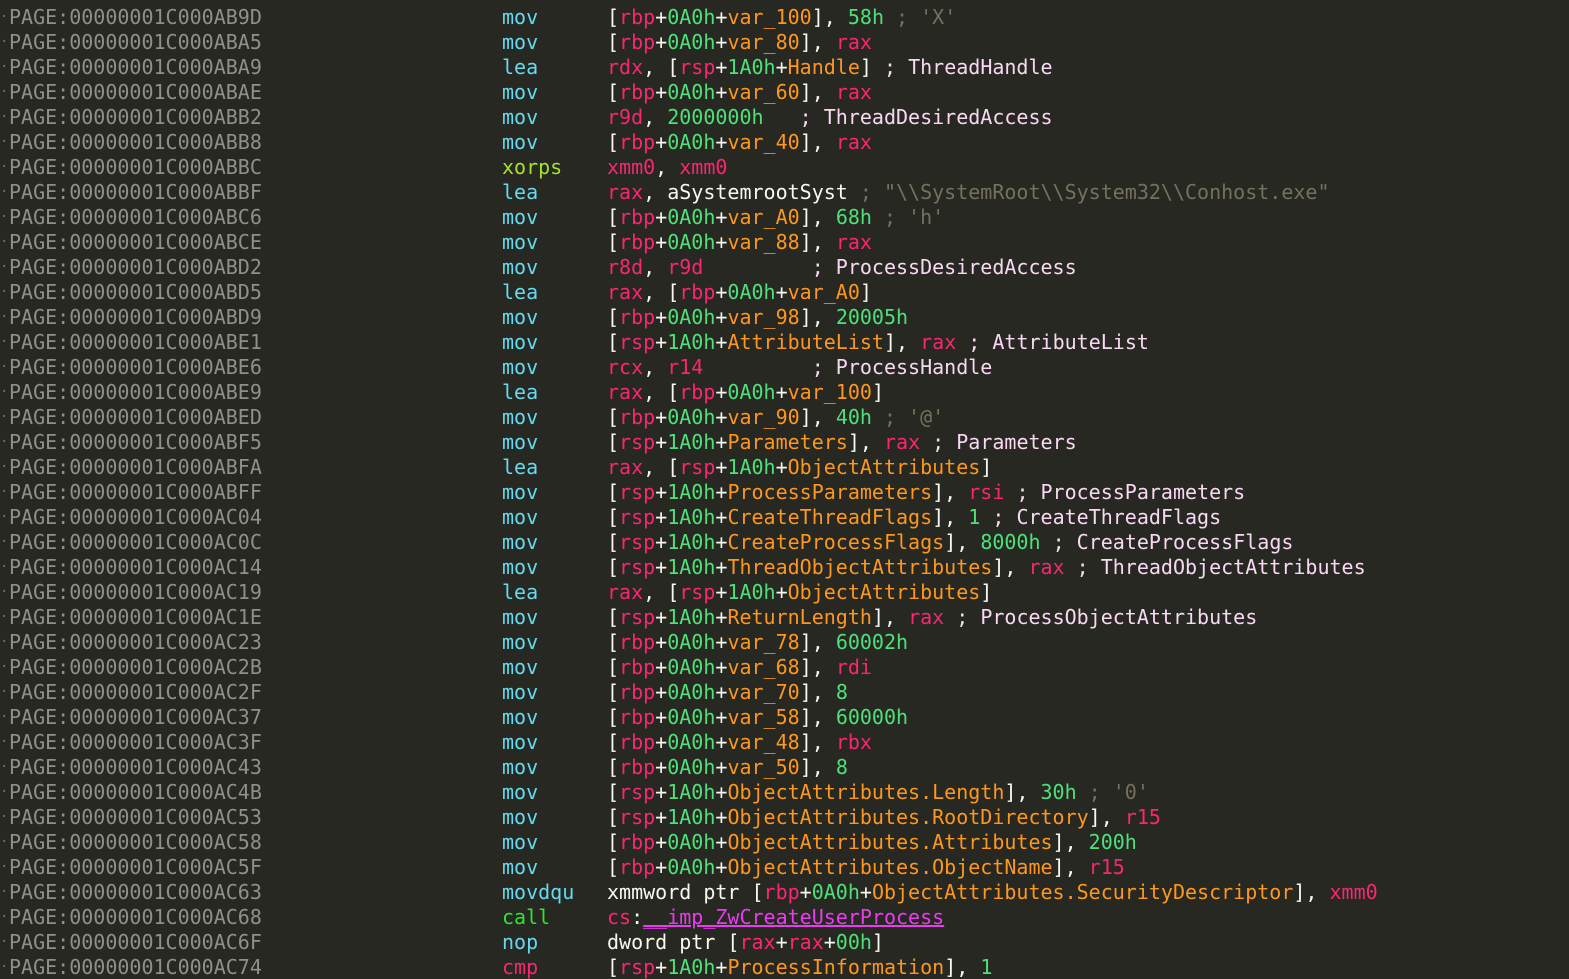 This screenshot has height=979, width=1569. I want to click on instruction-operands: r8d, r9d ; ProcessDesiredAccess, so click(842, 267).